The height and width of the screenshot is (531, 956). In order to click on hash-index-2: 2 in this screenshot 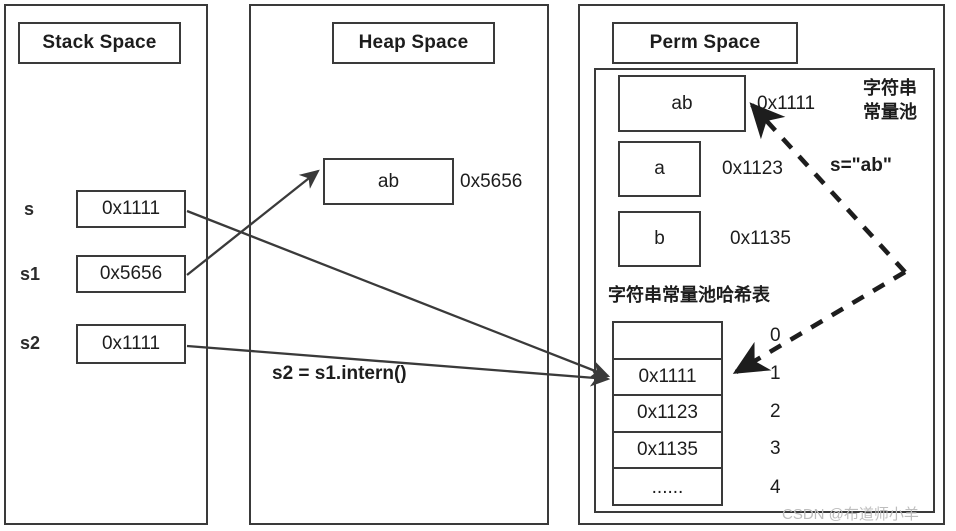, I will do `click(775, 412)`.